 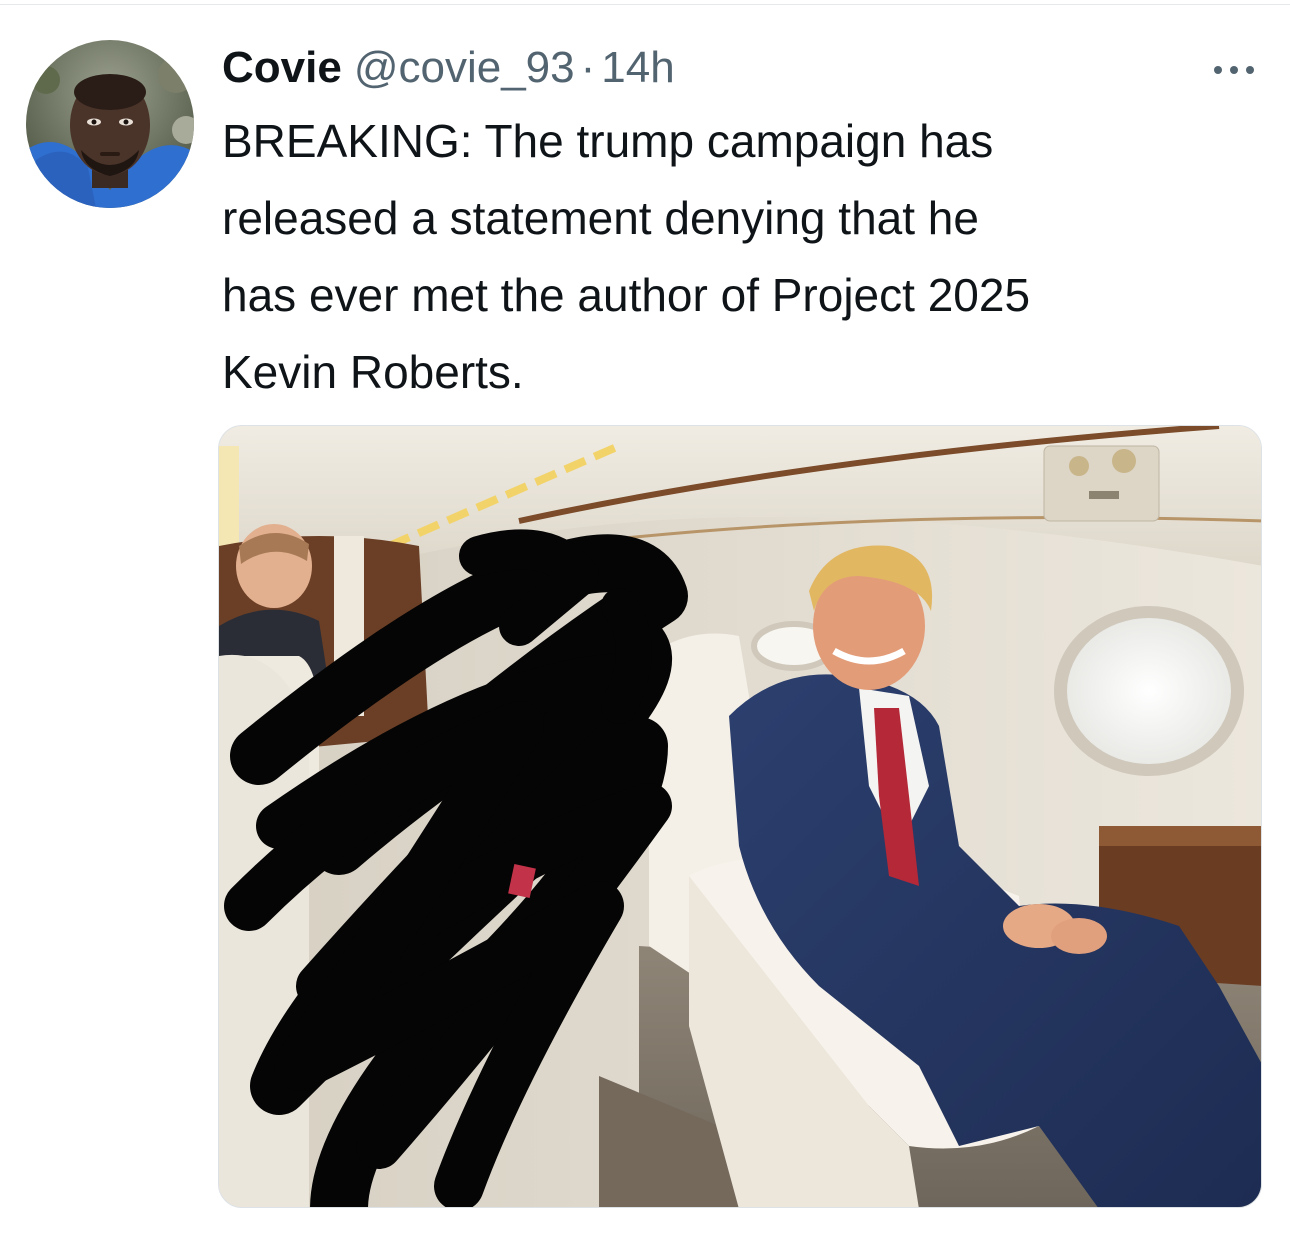 I want to click on user-handle: @covie_93, so click(x=464, y=68).